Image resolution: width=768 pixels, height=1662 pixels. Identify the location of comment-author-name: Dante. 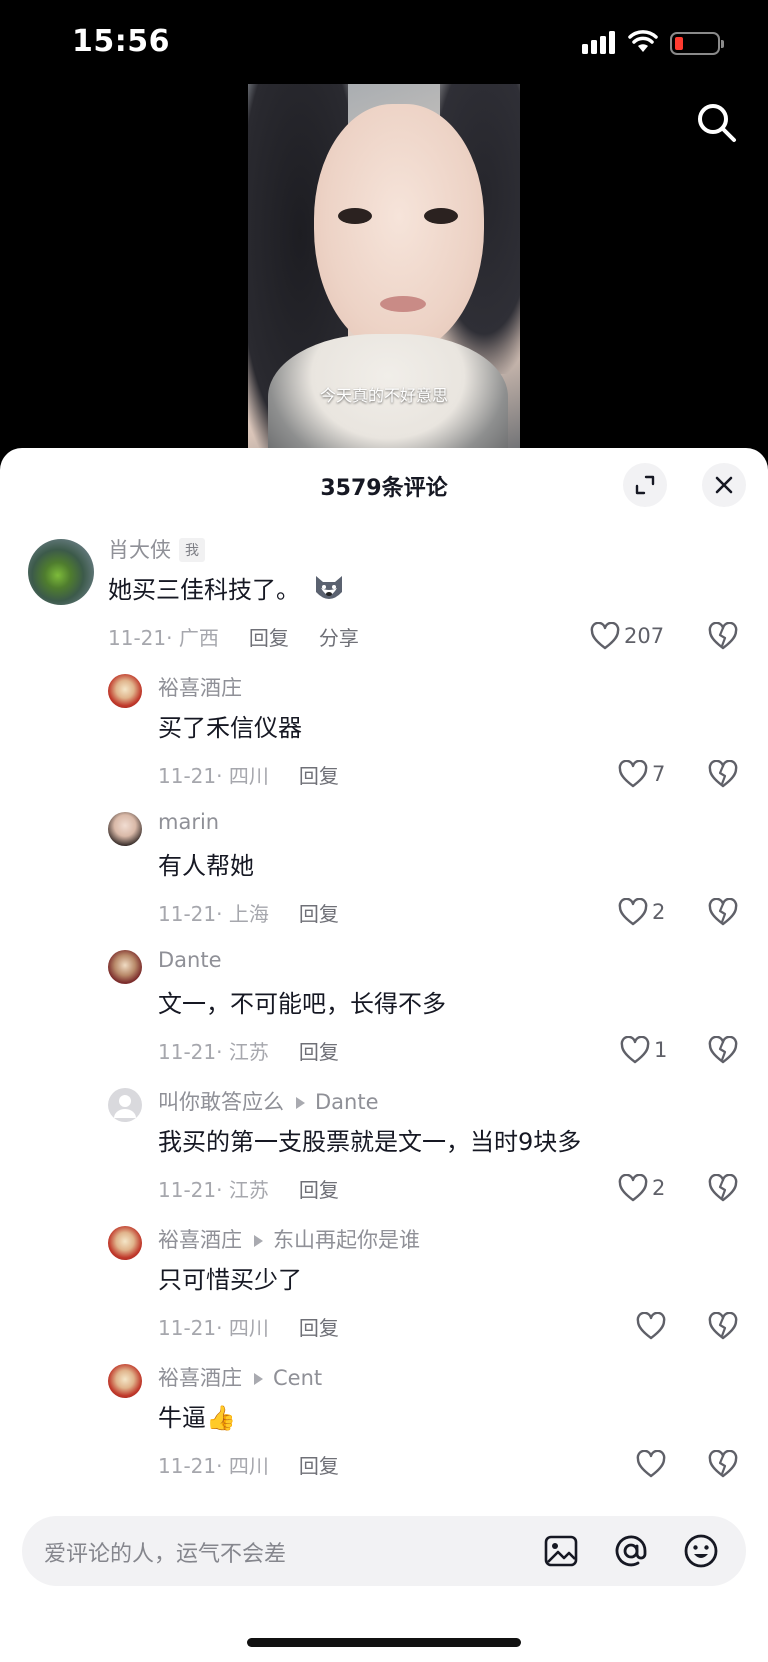
(190, 960).